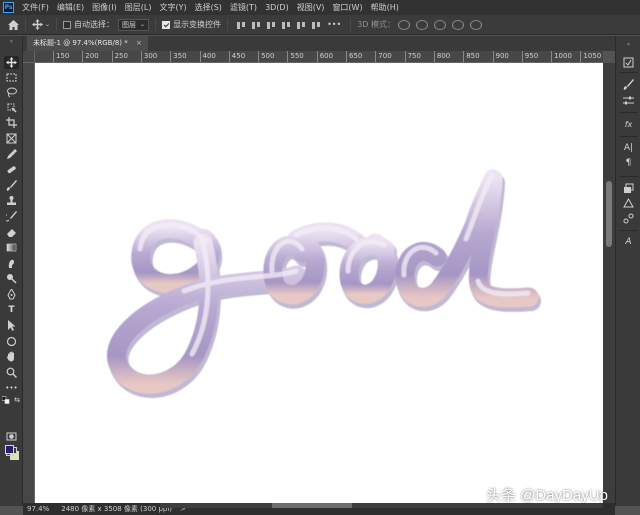  What do you see at coordinates (628, 148) in the screenshot?
I see `character-panel-icon: A|` at bounding box center [628, 148].